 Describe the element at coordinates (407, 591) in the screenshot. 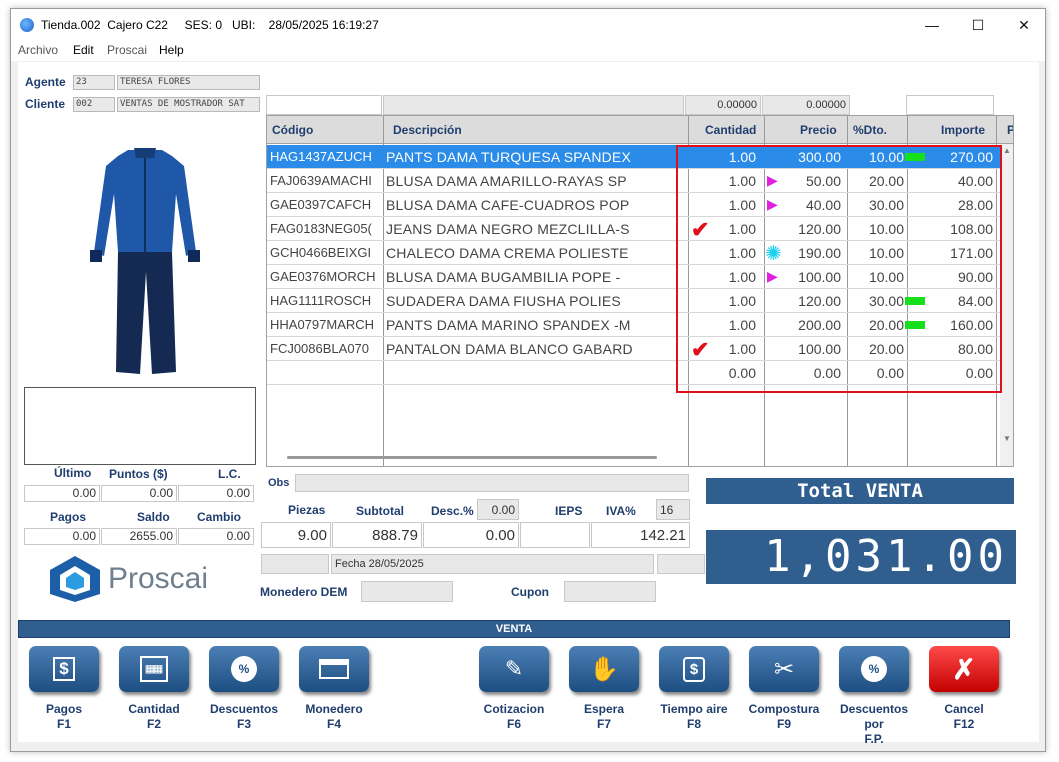

I see `monedero-field` at that location.